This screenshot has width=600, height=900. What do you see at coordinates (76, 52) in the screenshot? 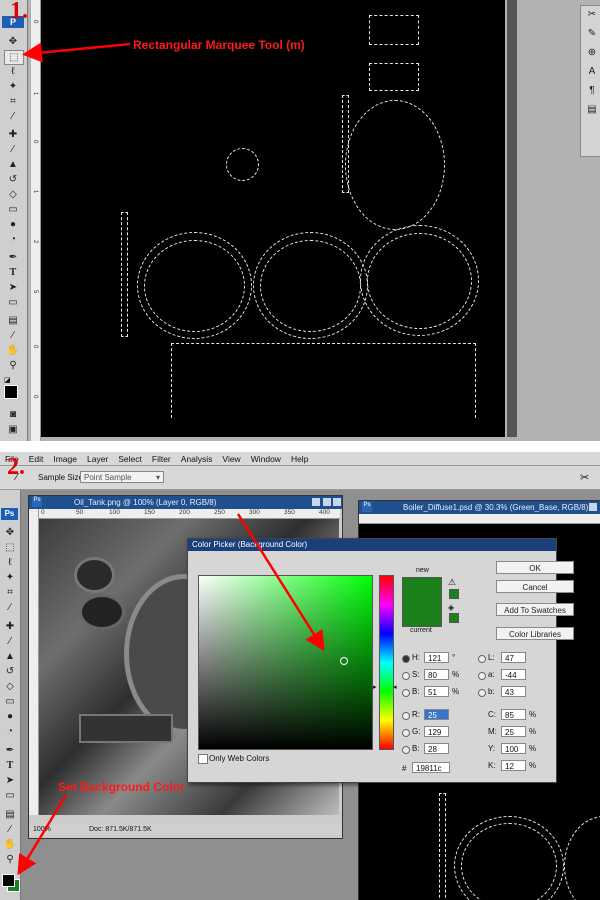
I see `step1-arrow` at bounding box center [76, 52].